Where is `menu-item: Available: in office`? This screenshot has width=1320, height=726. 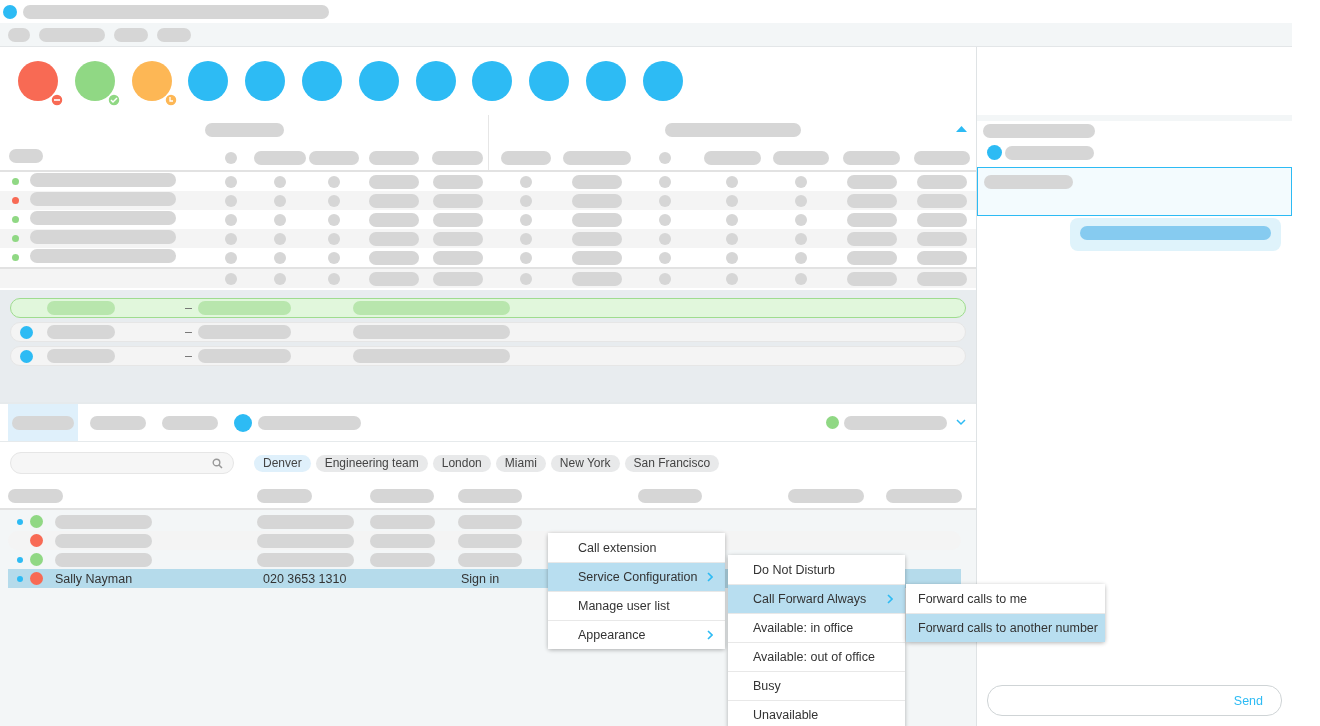 menu-item: Available: in office is located at coordinates (816, 627).